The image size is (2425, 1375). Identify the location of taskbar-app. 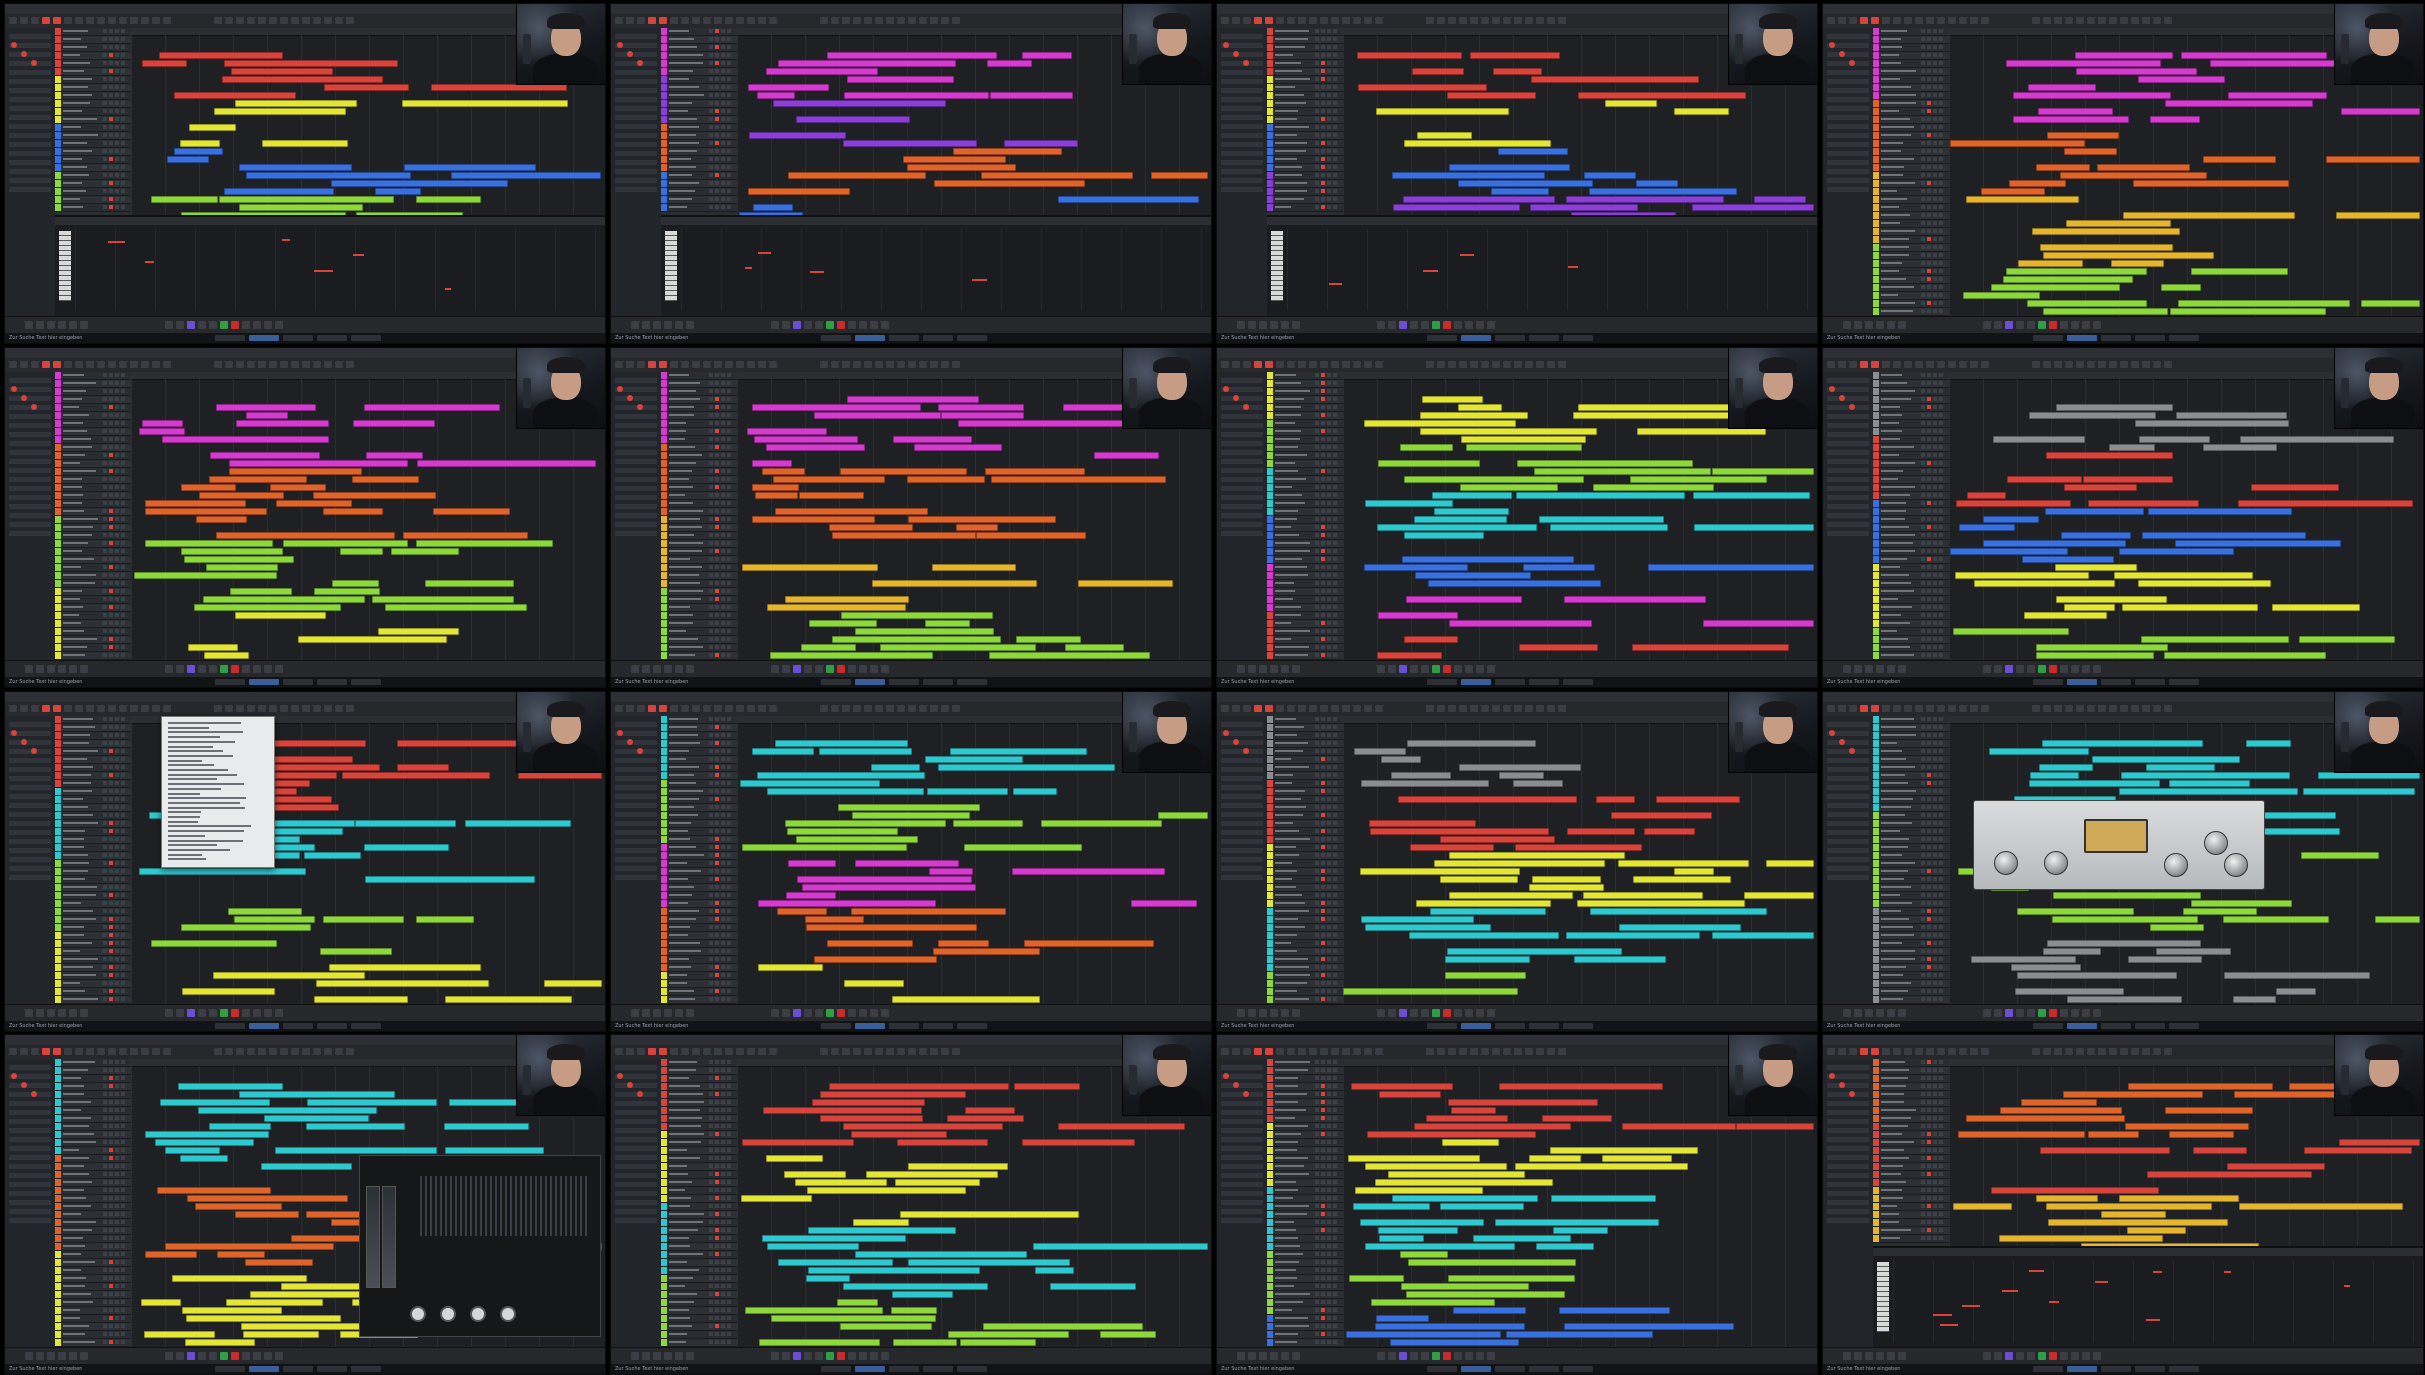
(904, 338).